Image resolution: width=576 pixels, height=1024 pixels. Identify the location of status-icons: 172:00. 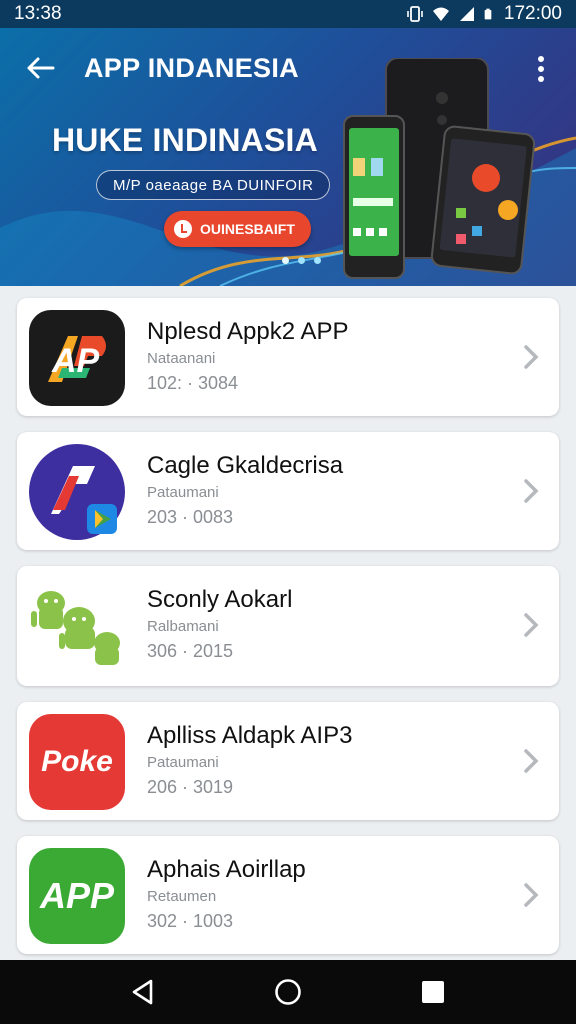
(484, 14).